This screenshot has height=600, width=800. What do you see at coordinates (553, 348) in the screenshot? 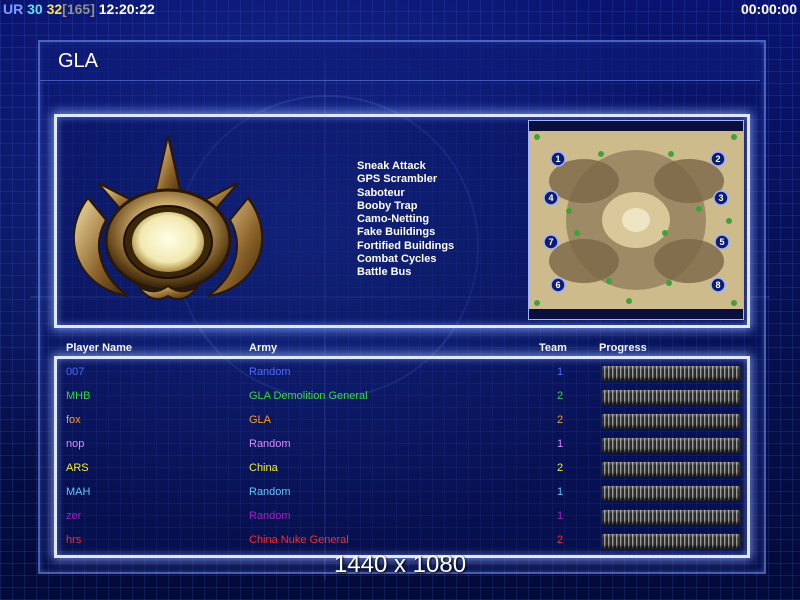
I see `column-header-team: Team` at bounding box center [553, 348].